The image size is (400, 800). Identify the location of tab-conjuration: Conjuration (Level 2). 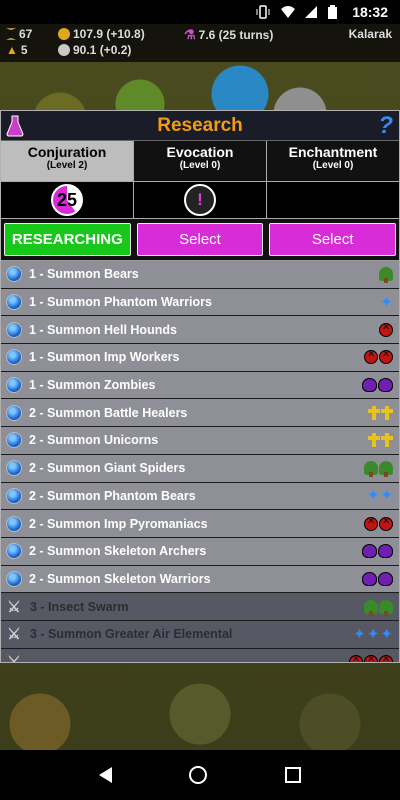
(67, 161).